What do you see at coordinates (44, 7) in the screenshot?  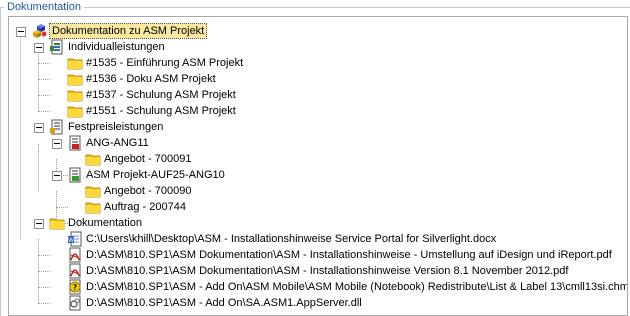 I see `groupbox-title: Dokumentation` at bounding box center [44, 7].